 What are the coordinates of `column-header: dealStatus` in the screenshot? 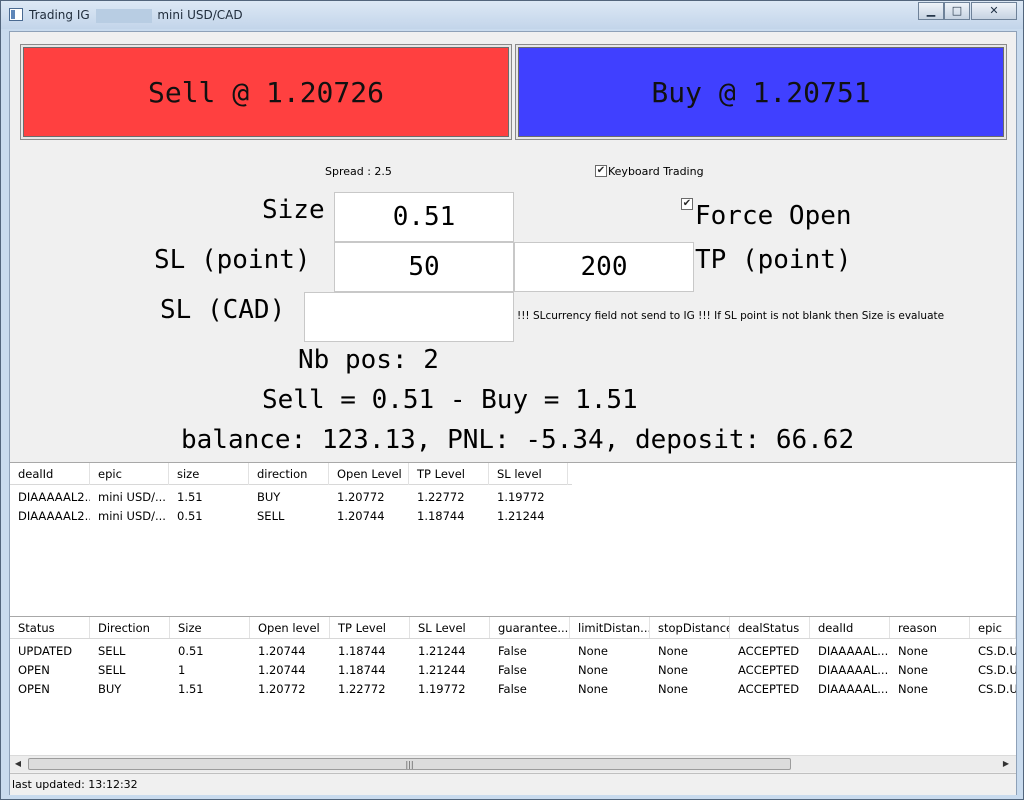 It's located at (770, 627).